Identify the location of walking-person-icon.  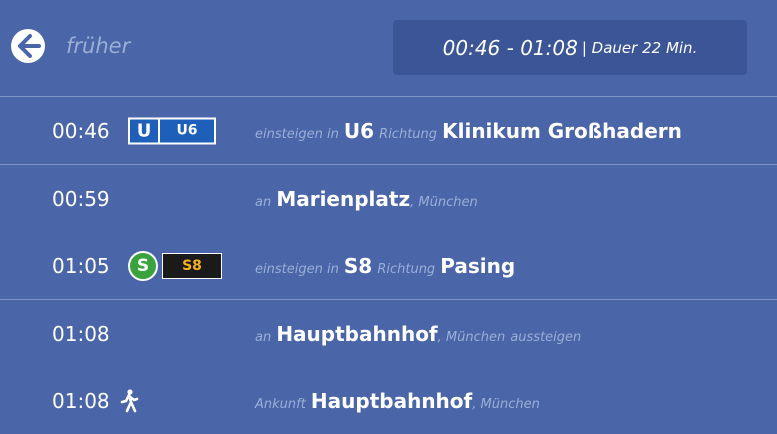
(129, 400).